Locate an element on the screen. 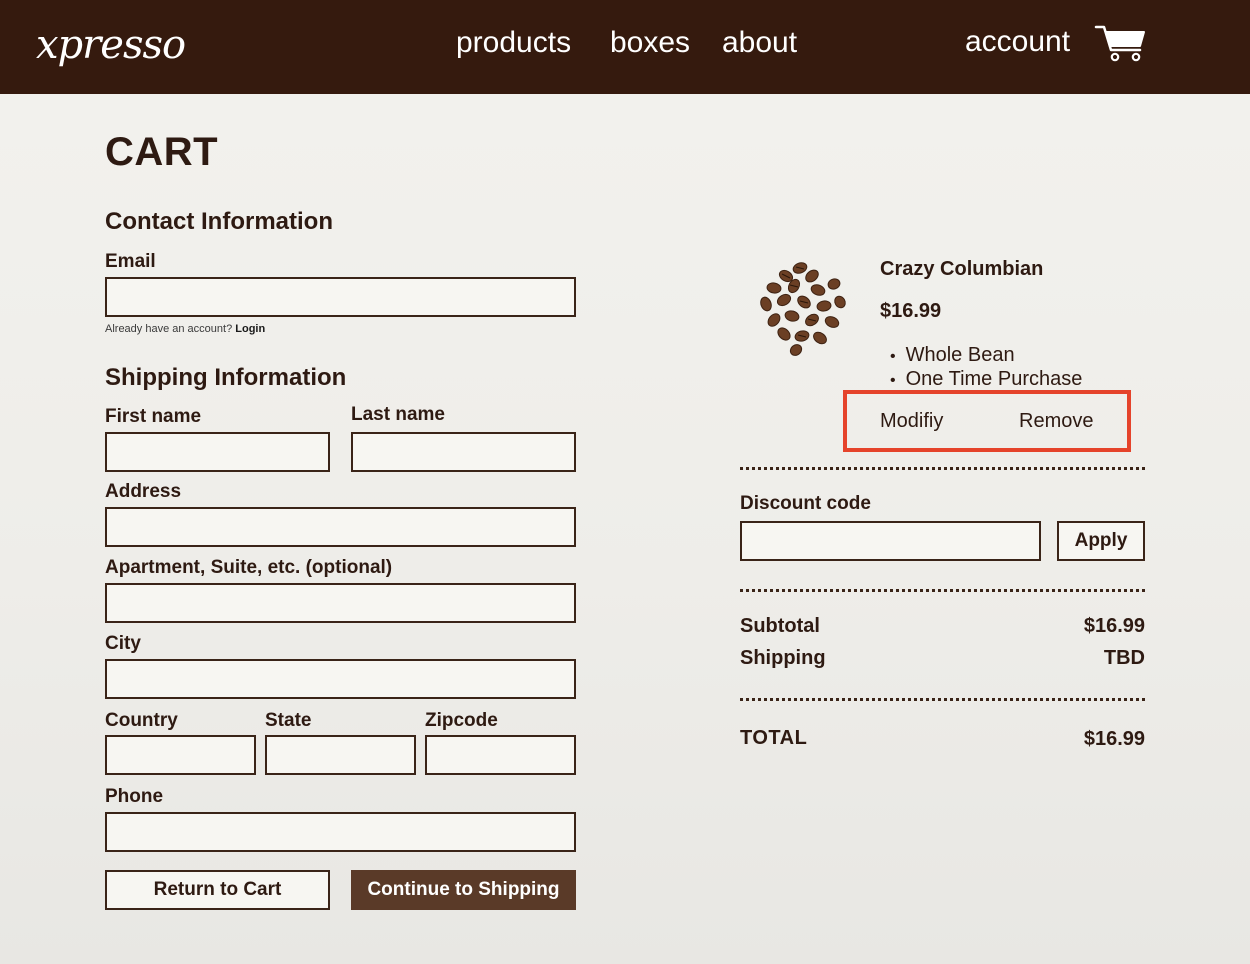 The height and width of the screenshot is (964, 1250). subtotal-label: Subtotal is located at coordinates (780, 626).